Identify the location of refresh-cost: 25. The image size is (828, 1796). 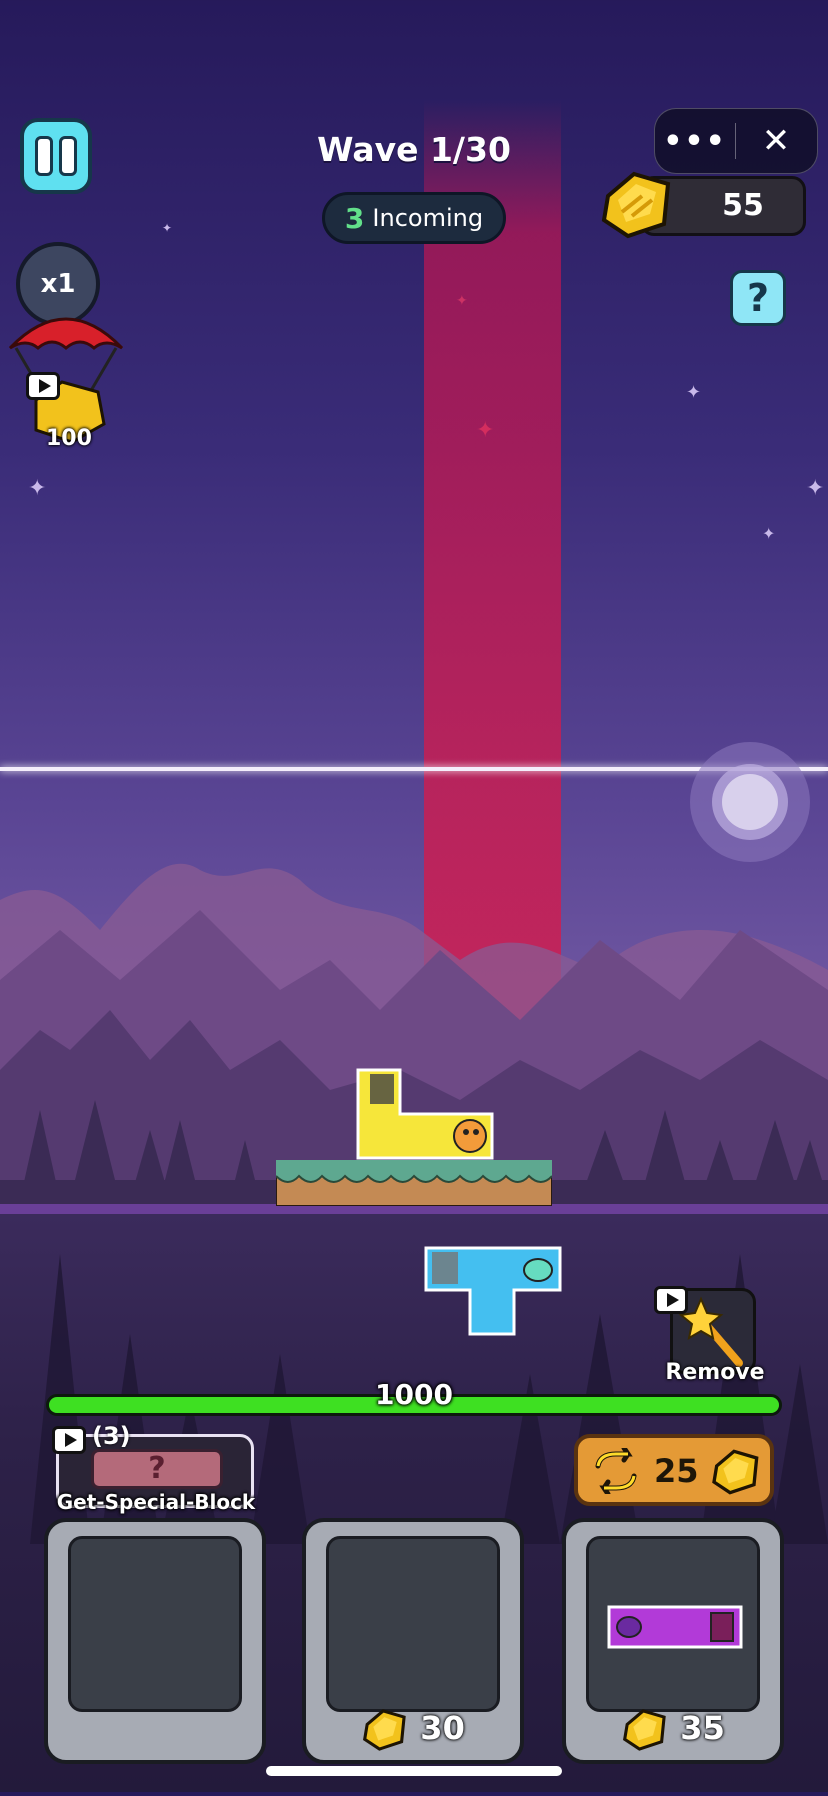
(676, 1471).